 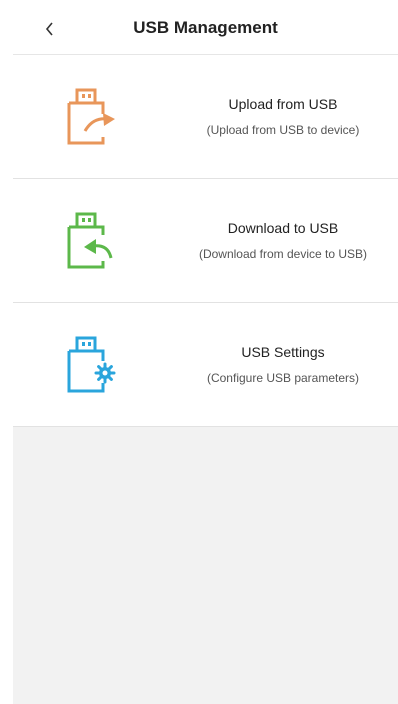 What do you see at coordinates (91, 116) in the screenshot?
I see `usb-upload-icon` at bounding box center [91, 116].